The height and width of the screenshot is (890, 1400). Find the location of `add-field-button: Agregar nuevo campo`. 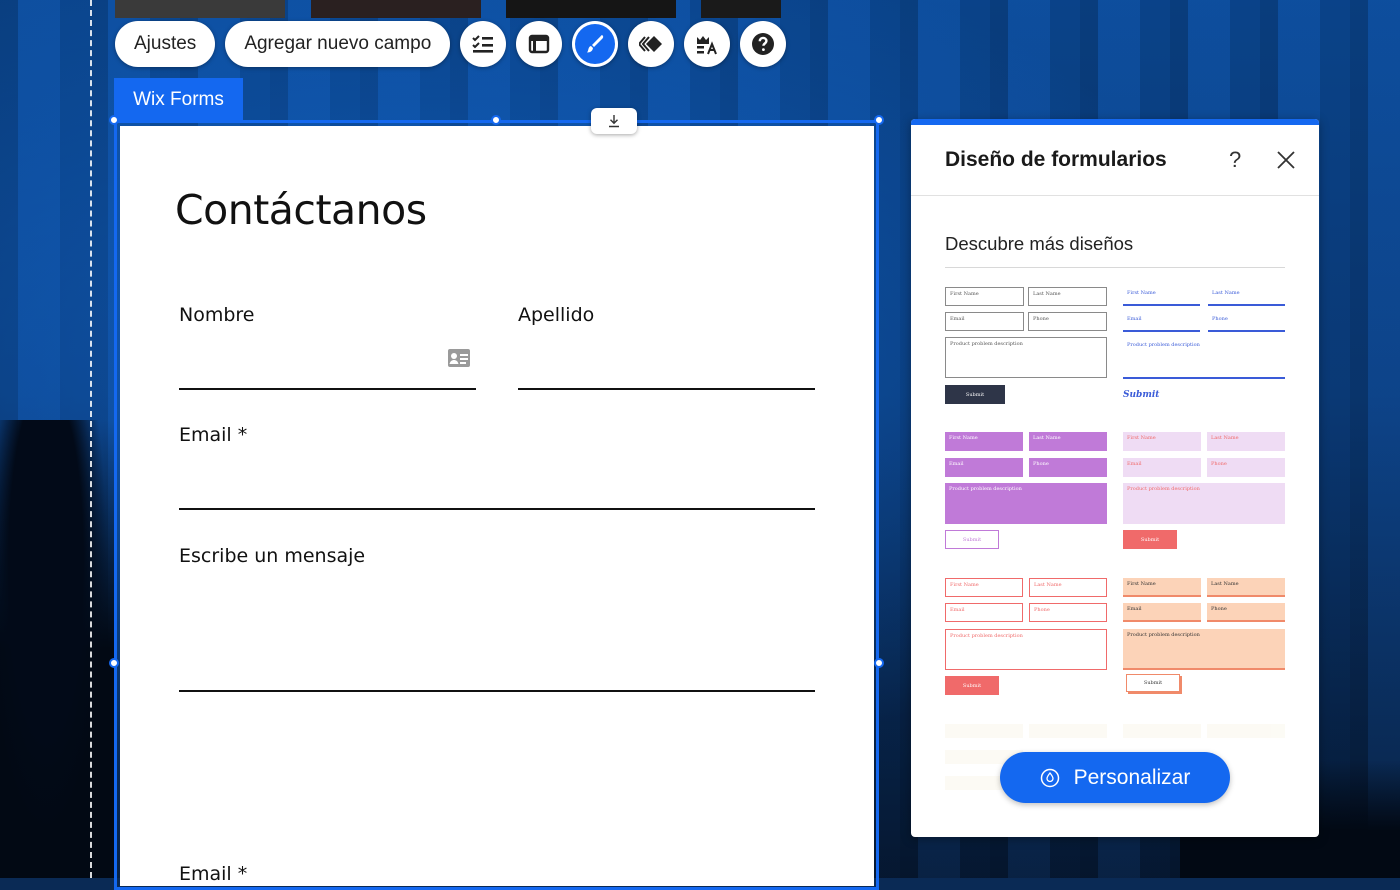

add-field-button: Agregar nuevo campo is located at coordinates (338, 44).